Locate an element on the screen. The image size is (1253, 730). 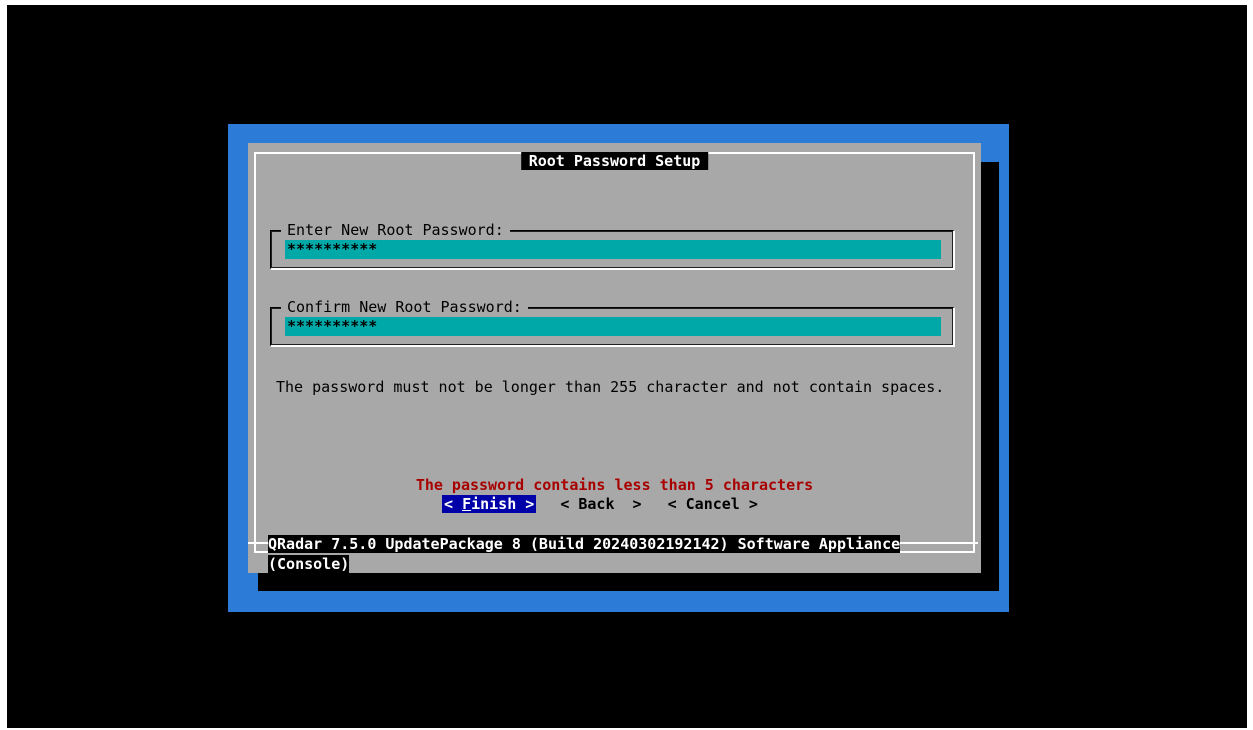
footer-role-text: (Console) is located at coordinates (309, 564).